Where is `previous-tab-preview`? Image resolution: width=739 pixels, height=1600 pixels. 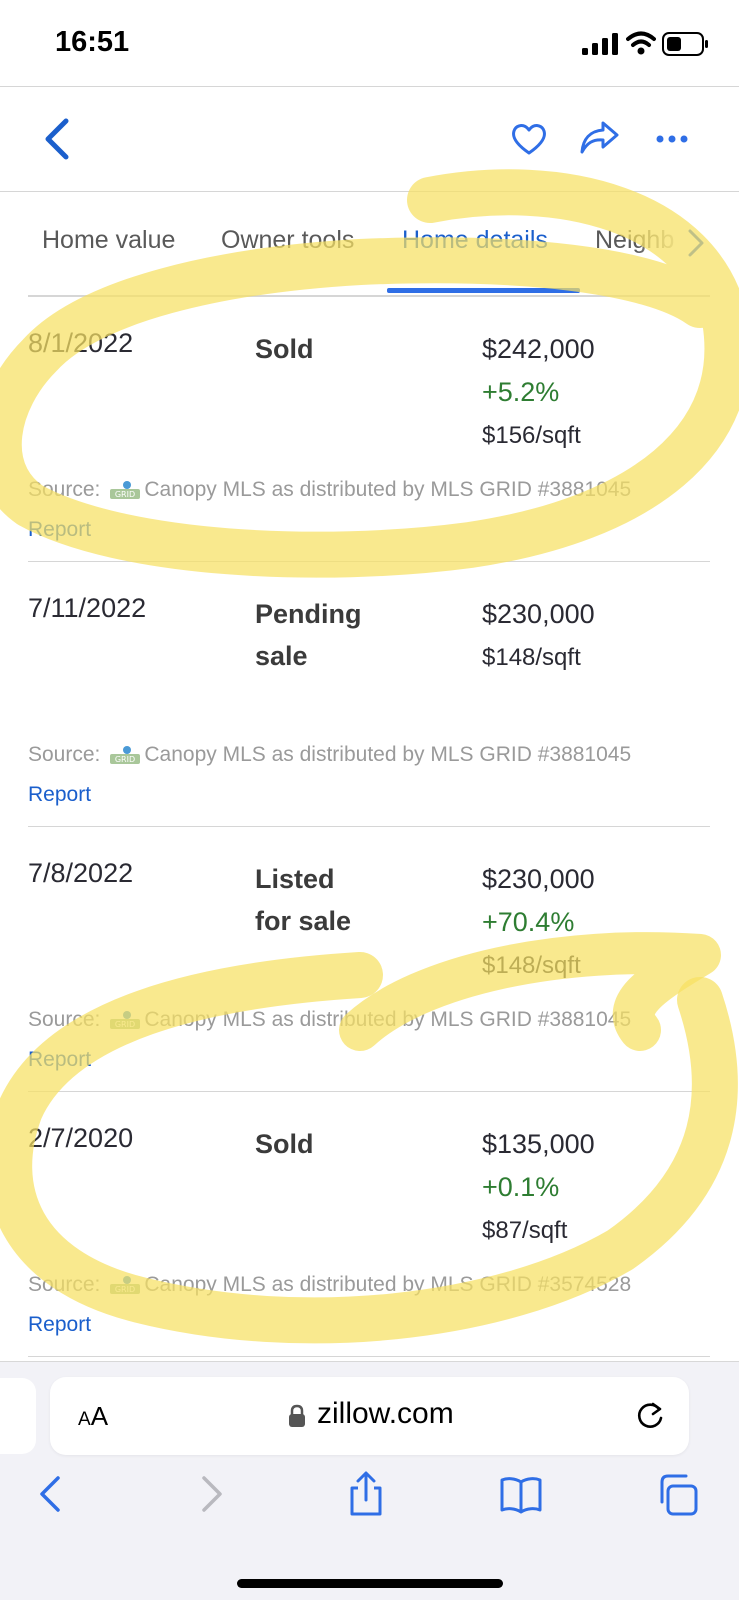 previous-tab-preview is located at coordinates (18, 1416).